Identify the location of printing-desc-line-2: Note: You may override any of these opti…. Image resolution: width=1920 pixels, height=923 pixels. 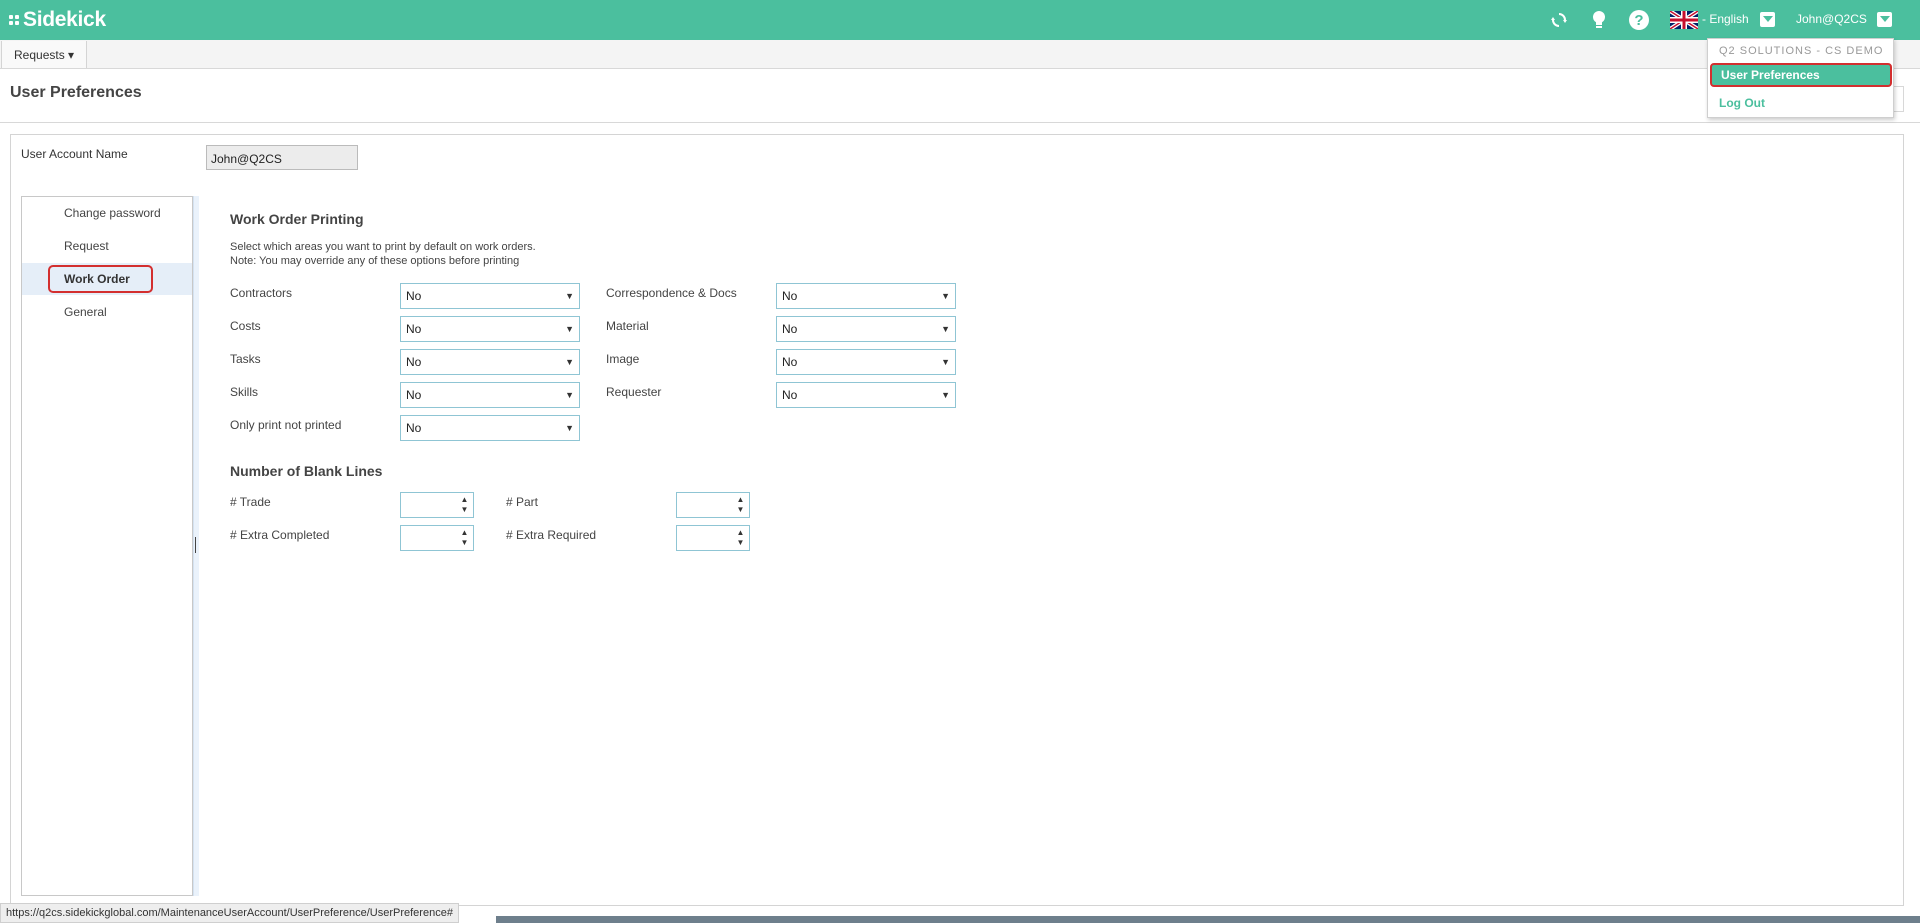
(375, 261).